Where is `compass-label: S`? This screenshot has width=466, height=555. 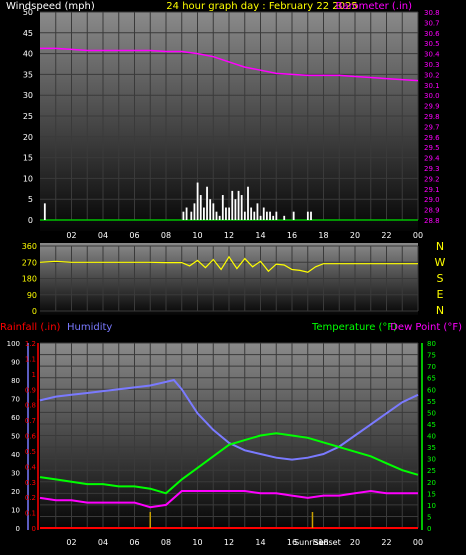 compass-label: S is located at coordinates (440, 278).